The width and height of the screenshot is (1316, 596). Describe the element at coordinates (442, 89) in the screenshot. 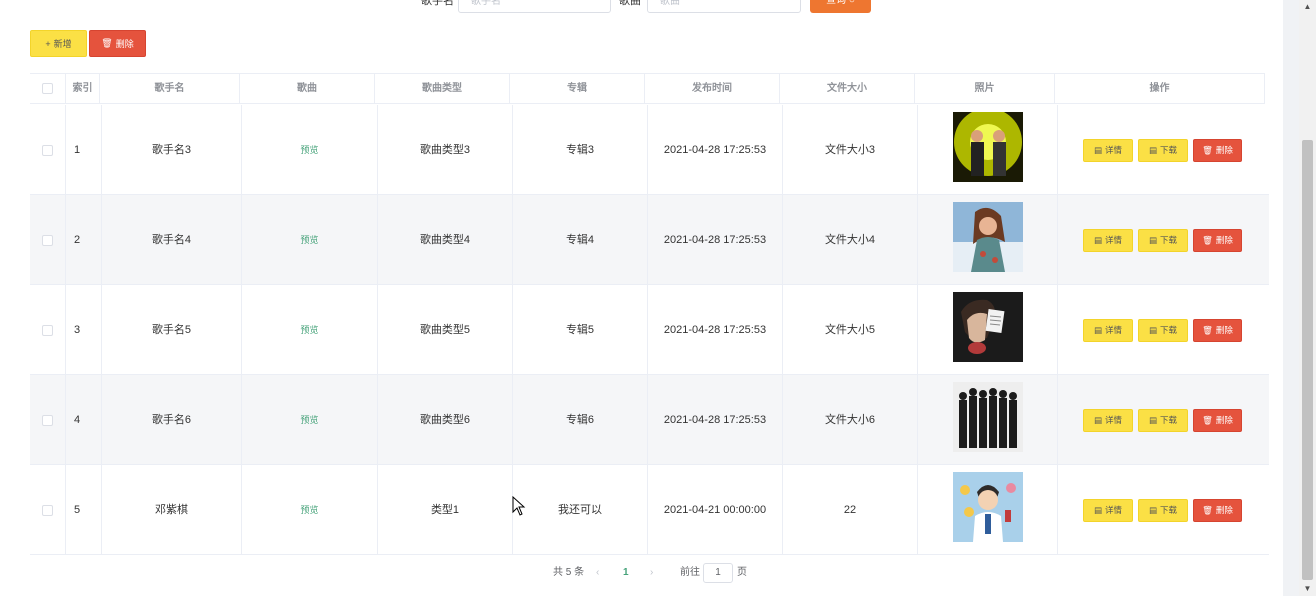

I see `header-song-type: 歌曲类型` at that location.